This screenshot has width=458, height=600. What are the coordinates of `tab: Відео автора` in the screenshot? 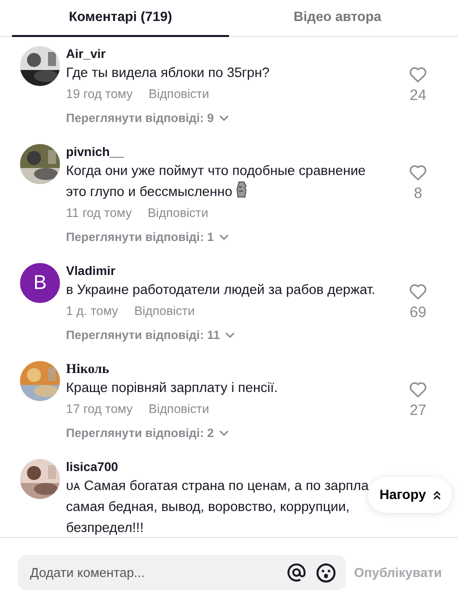 It's located at (337, 18).